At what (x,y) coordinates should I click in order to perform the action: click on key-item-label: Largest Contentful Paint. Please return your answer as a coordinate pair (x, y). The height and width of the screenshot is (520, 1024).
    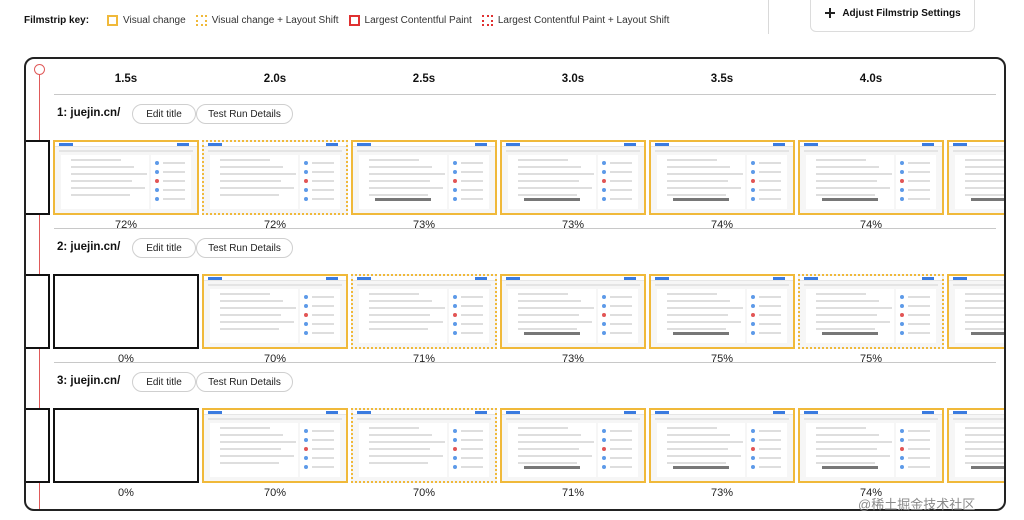
    Looking at the image, I should click on (418, 20).